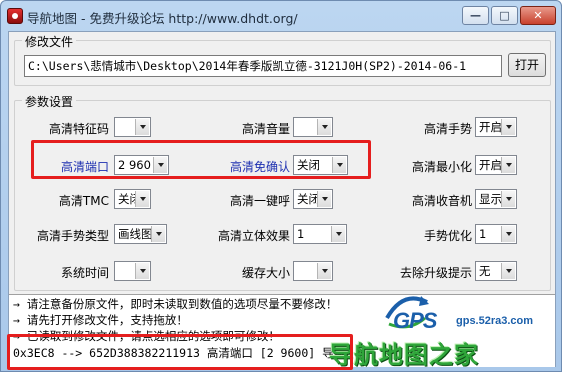 The height and width of the screenshot is (372, 562). What do you see at coordinates (135, 234) in the screenshot?
I see `param-dropdown-value: 画线图` at bounding box center [135, 234].